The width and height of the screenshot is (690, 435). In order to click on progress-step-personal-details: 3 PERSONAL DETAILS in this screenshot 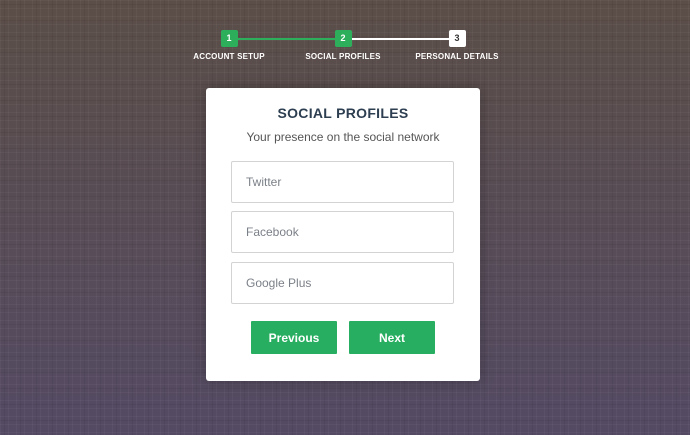, I will do `click(457, 45)`.